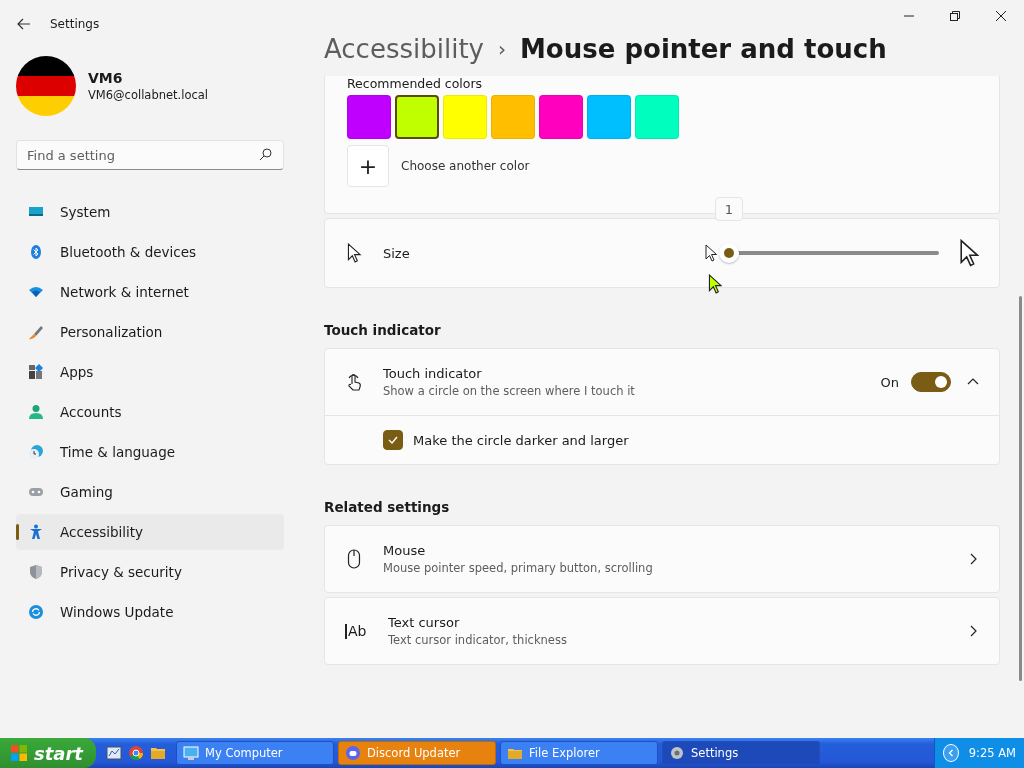 Image resolution: width=1024 pixels, height=768 pixels. What do you see at coordinates (509, 391) in the screenshot?
I see `setting-description: Show a circle on the screen where I touch it` at bounding box center [509, 391].